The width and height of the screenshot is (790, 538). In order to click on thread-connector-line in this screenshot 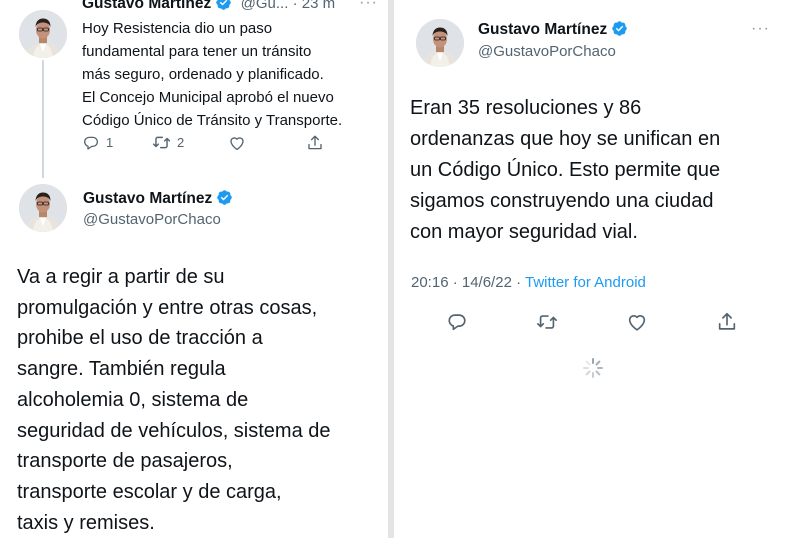, I will do `click(43, 119)`.